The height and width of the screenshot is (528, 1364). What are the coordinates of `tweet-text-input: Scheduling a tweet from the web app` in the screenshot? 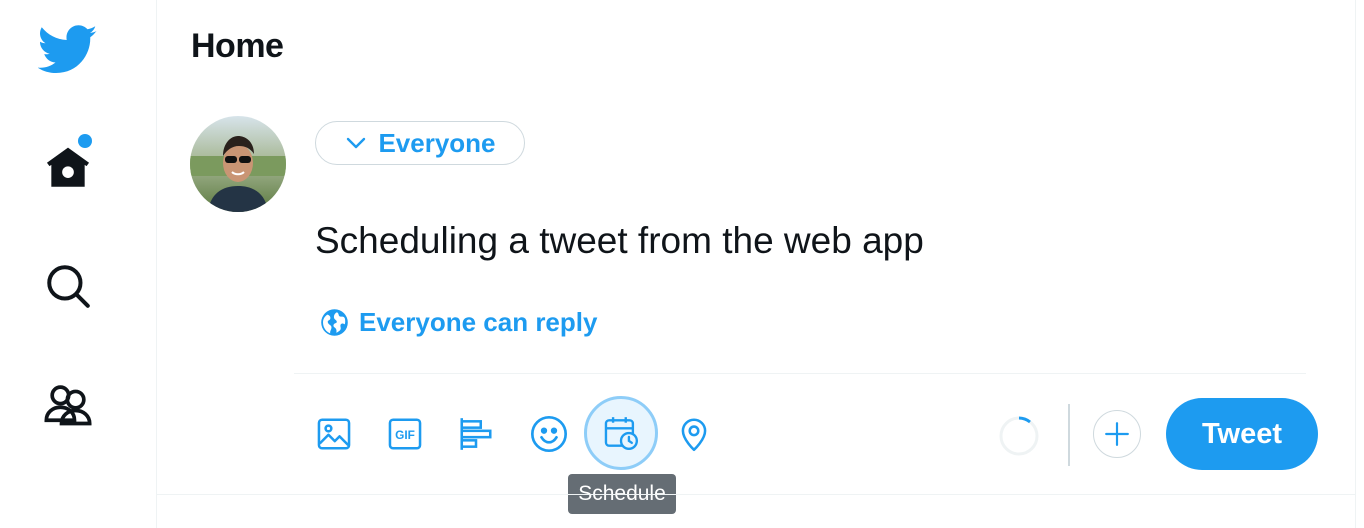 It's located at (619, 241).